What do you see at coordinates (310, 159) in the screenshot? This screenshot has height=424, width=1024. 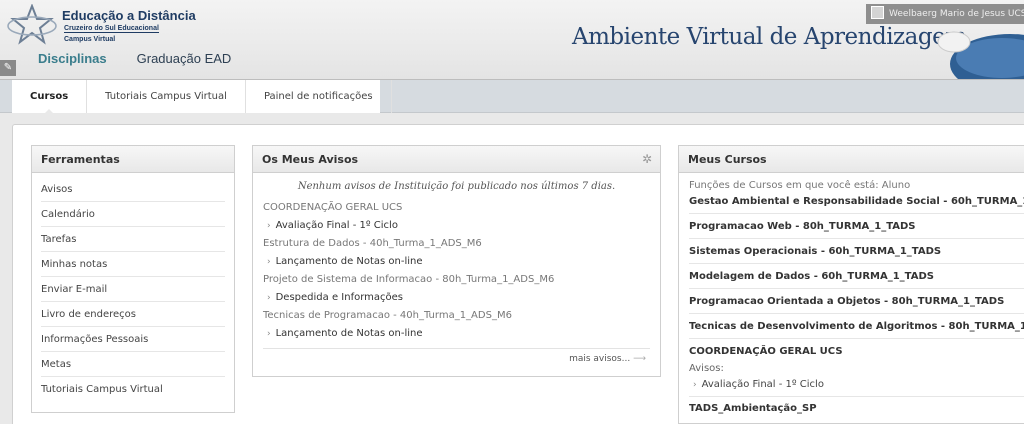 I see `notices-title-text: Os Meus Avisos` at bounding box center [310, 159].